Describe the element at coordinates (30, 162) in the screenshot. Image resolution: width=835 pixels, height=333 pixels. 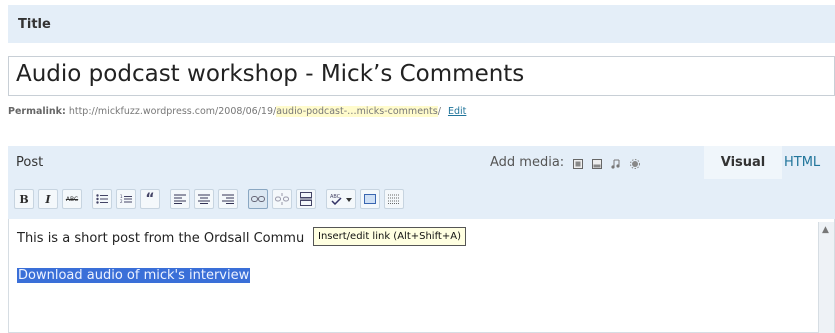
I see `post-label: Post` at that location.